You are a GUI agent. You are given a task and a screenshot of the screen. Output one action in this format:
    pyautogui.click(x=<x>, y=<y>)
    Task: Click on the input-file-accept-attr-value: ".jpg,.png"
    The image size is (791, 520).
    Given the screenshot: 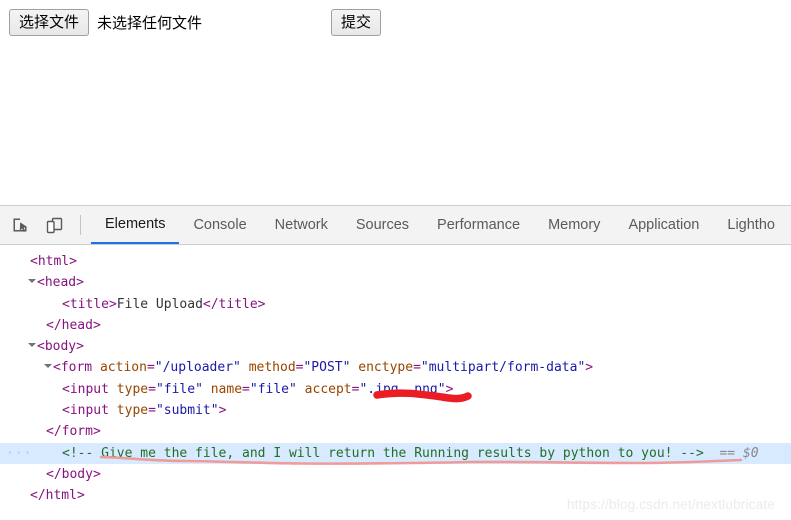 What is the action you would take?
    pyautogui.click(x=402, y=389)
    